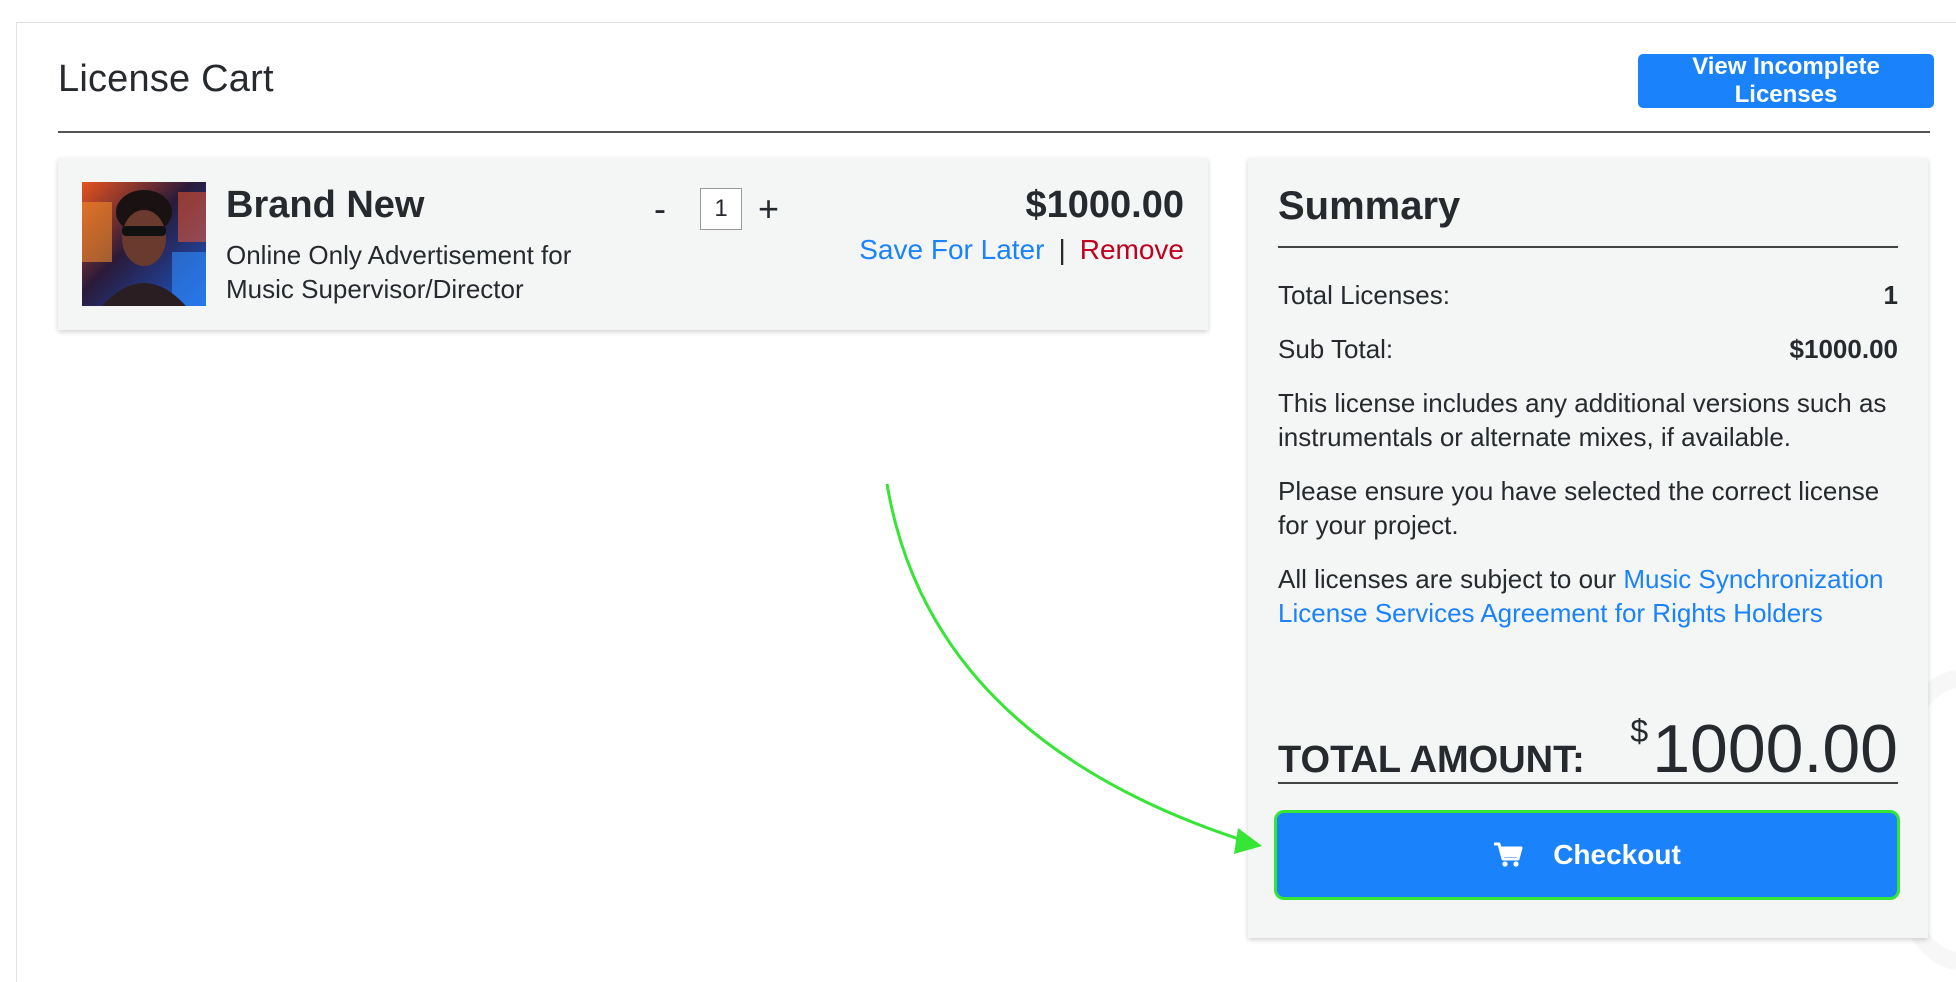 The image size is (1956, 982). Describe the element at coordinates (1588, 247) in the screenshot. I see `summary-divider` at that location.